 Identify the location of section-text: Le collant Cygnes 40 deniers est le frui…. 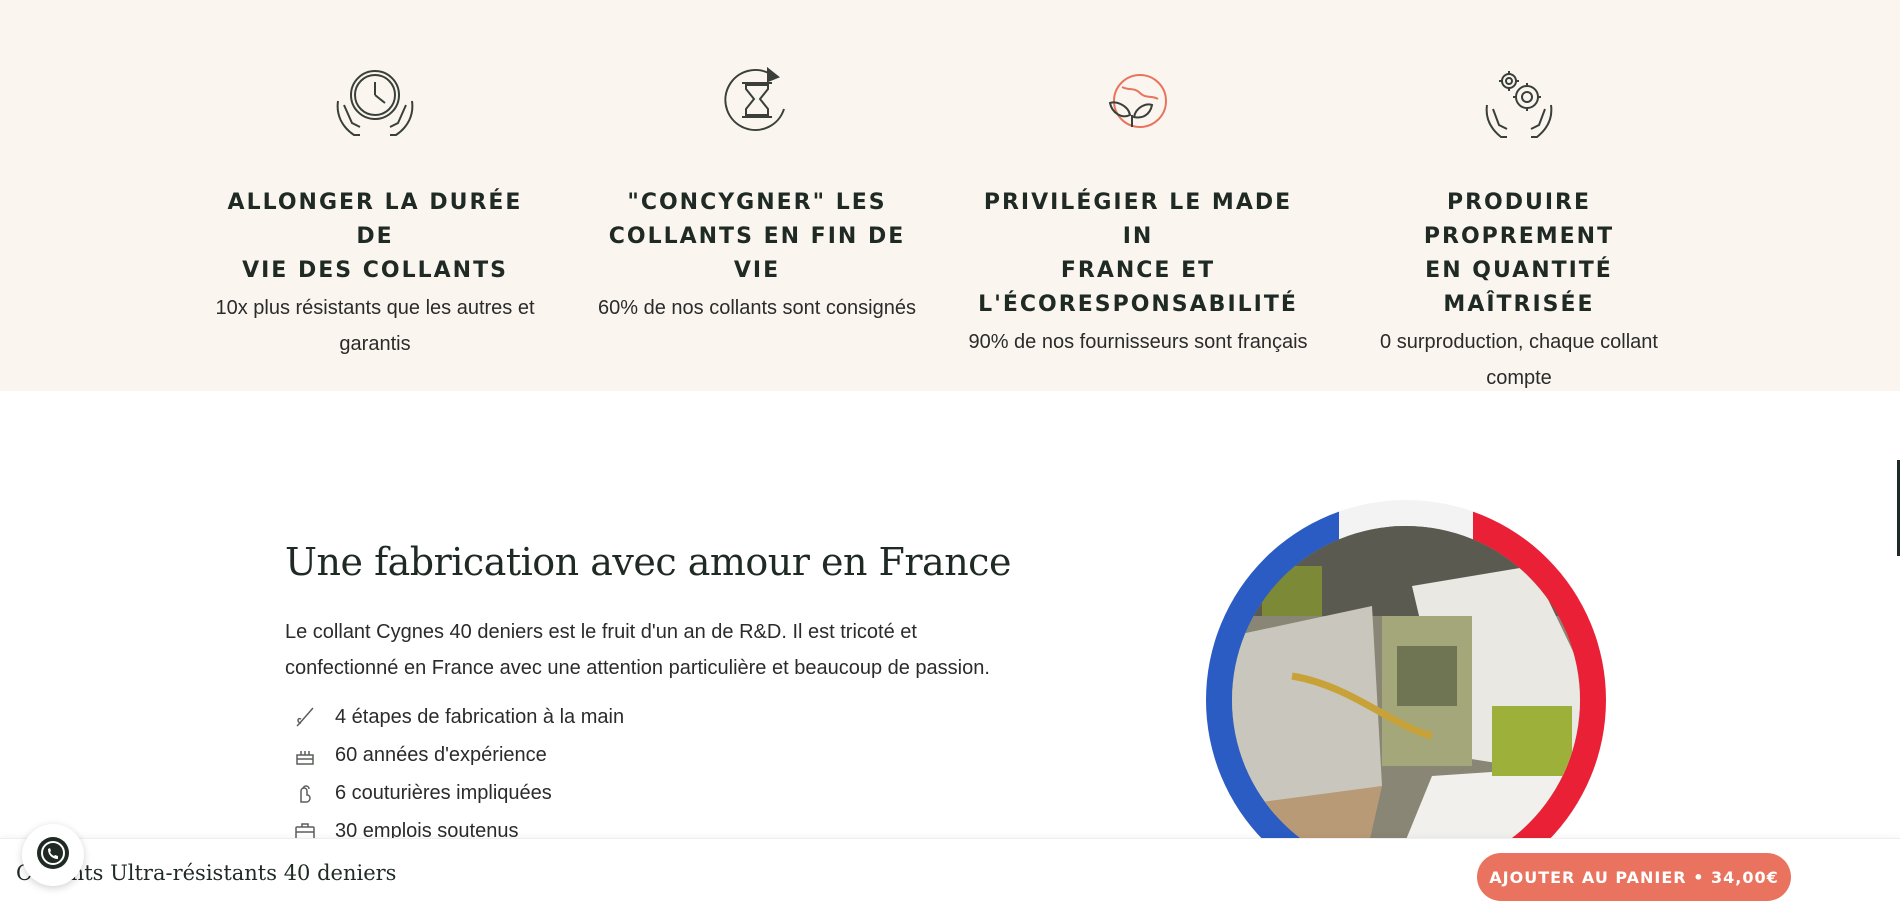
(637, 650).